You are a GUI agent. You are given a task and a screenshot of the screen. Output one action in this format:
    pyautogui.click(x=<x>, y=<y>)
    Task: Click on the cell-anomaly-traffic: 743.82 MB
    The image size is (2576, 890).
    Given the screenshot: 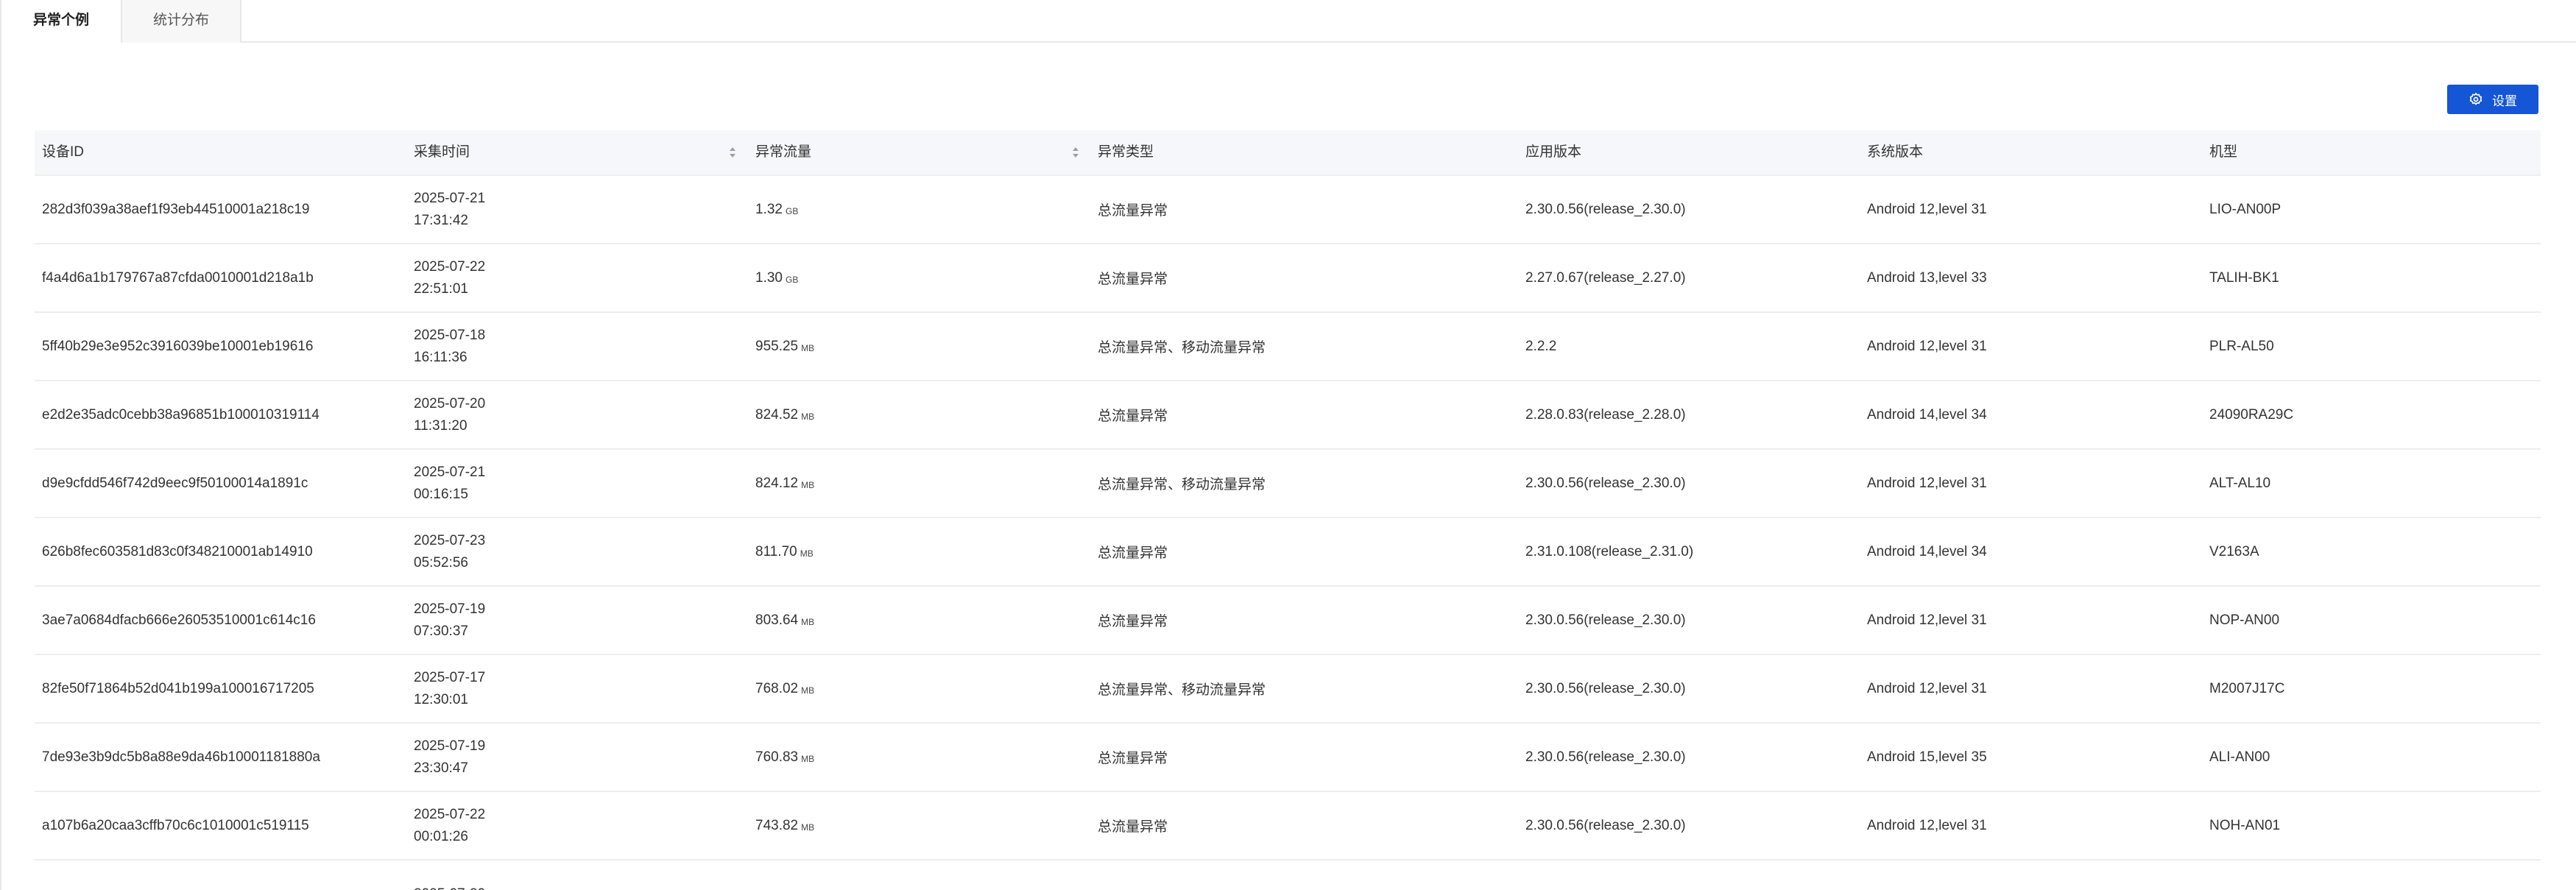 What is the action you would take?
    pyautogui.click(x=784, y=825)
    